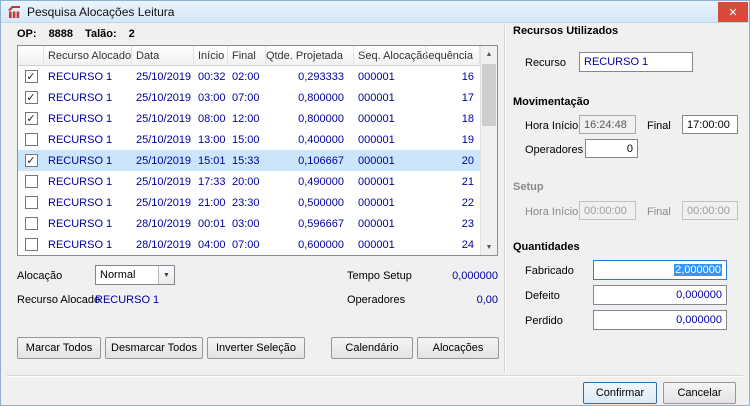  Describe the element at coordinates (27, 34) in the screenshot. I see `op-label: OP:` at that location.